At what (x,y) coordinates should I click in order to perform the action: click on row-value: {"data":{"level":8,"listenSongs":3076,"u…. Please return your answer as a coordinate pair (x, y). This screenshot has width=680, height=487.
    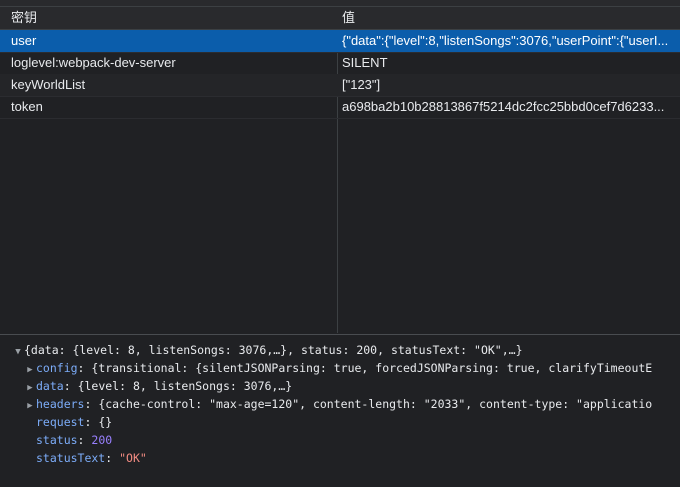
    Looking at the image, I should click on (505, 40).